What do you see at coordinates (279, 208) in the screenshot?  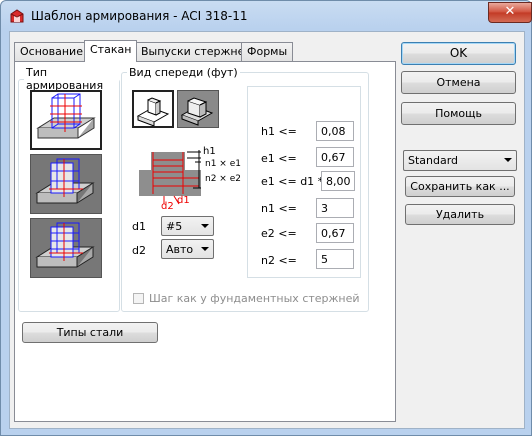 I see `param-label-n1: n1 <=` at bounding box center [279, 208].